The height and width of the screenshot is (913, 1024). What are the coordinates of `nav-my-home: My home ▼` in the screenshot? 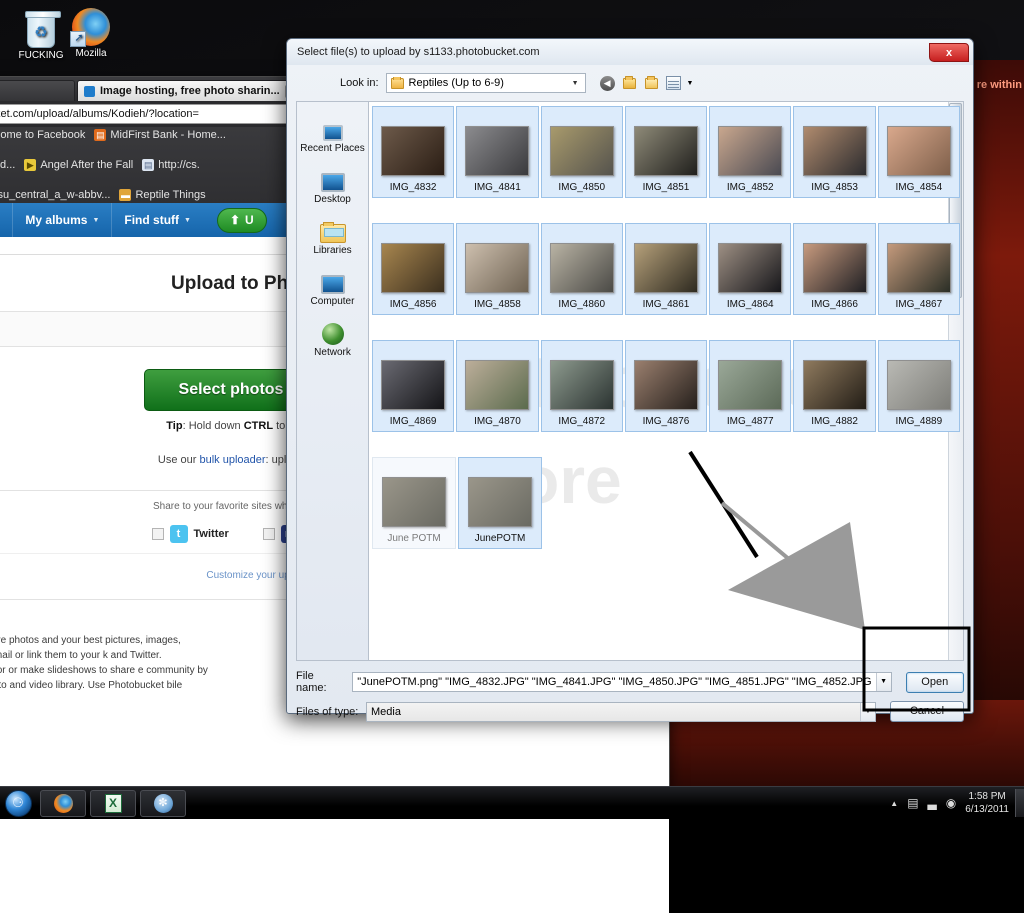 It's located at (6, 220).